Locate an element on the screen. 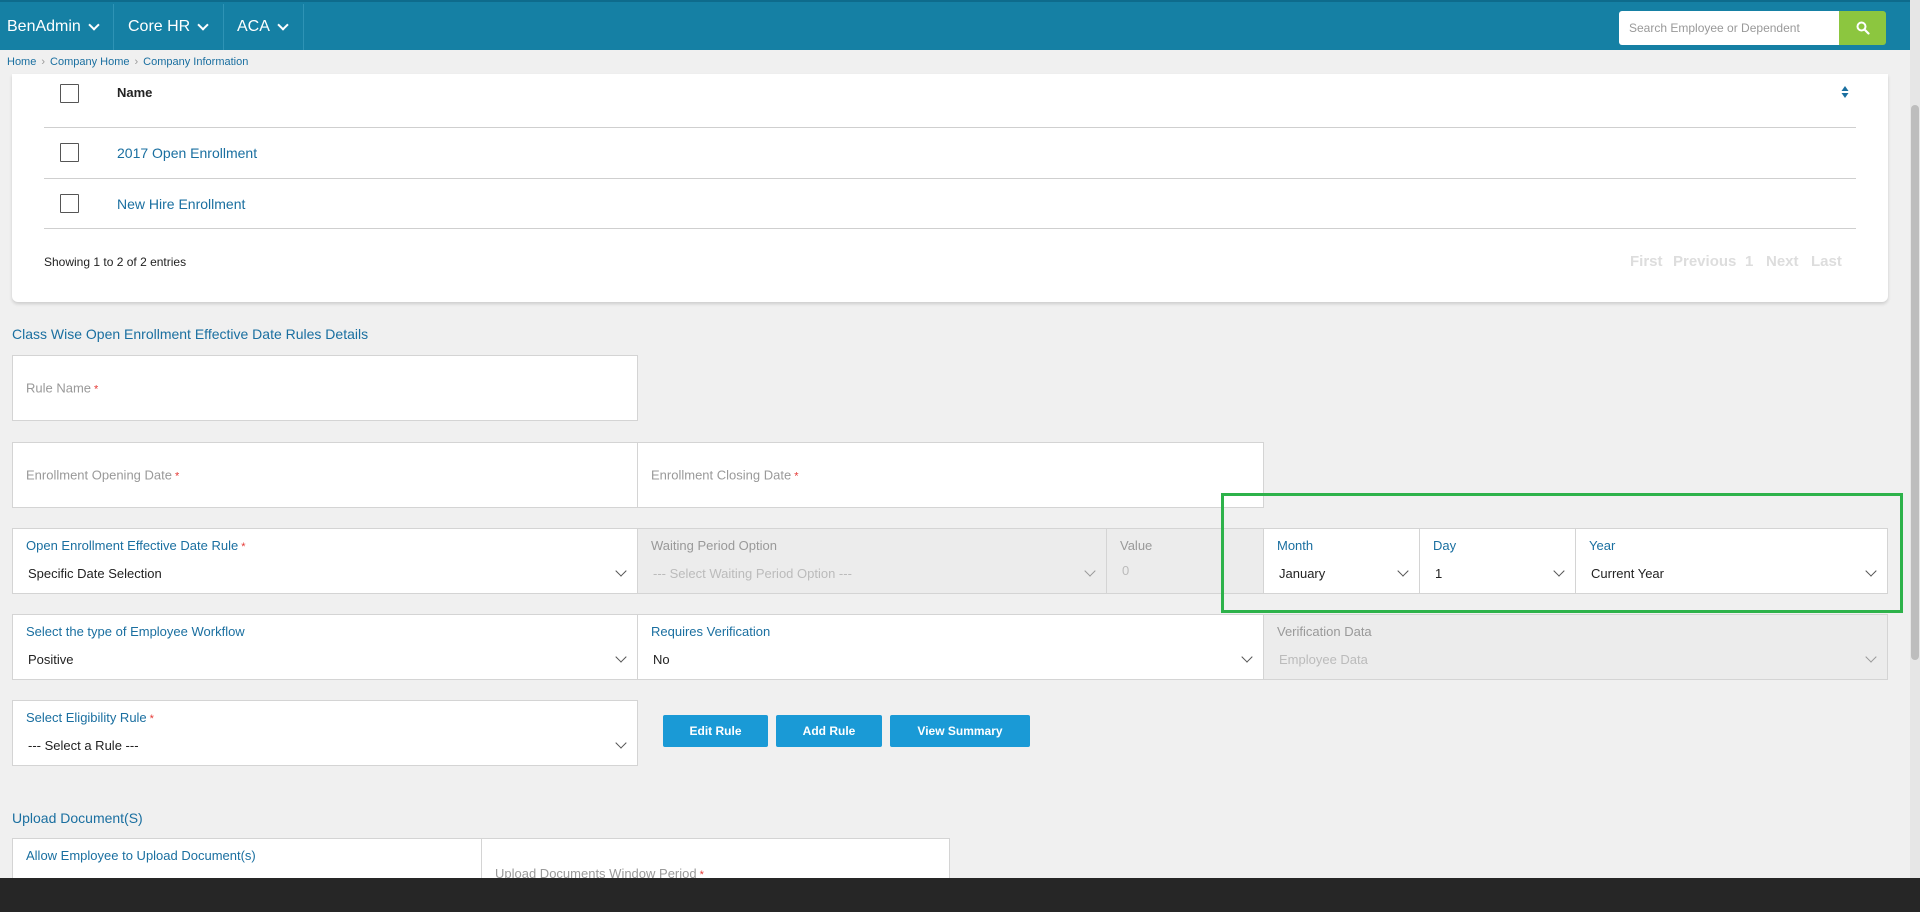  workflow-value: Positive is located at coordinates (51, 659).